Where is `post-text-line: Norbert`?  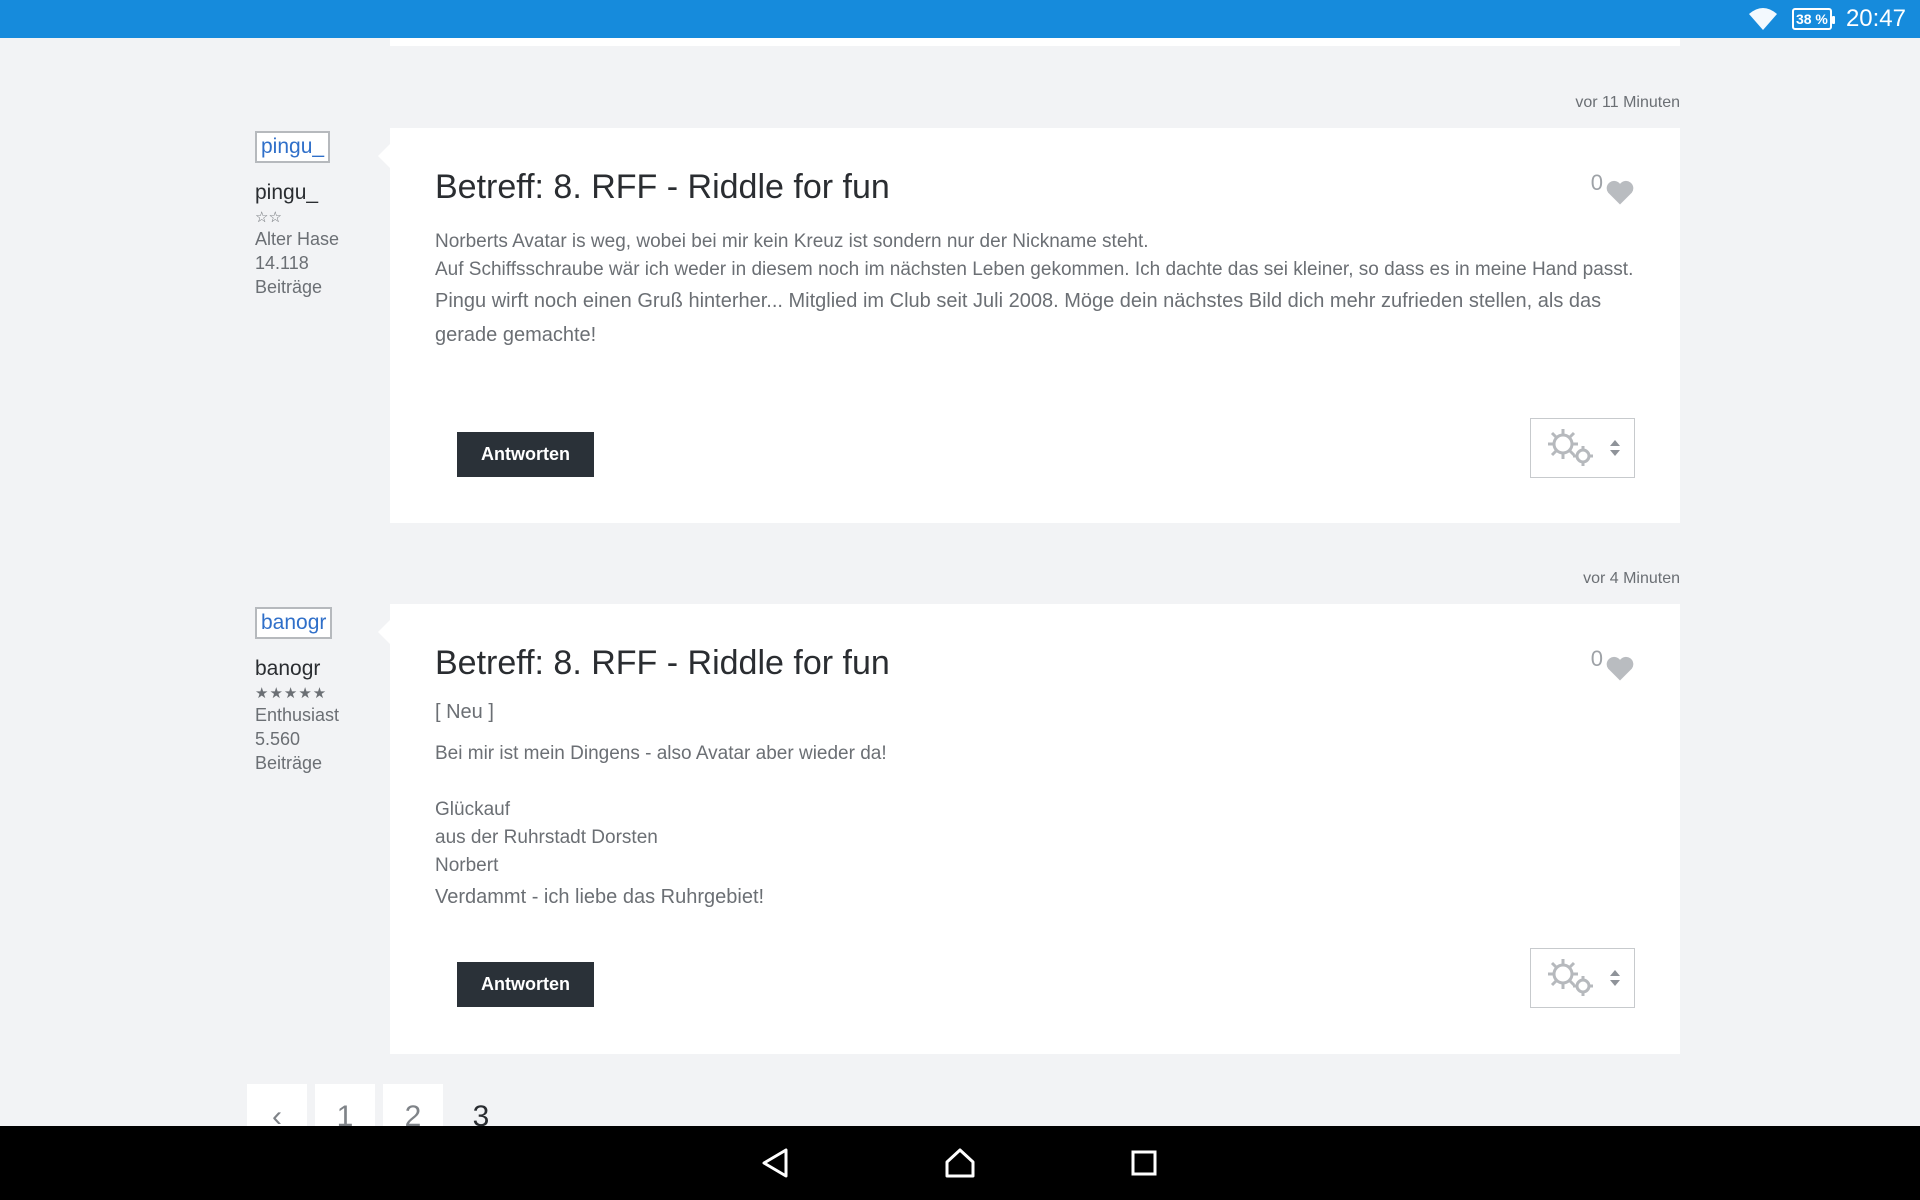 post-text-line: Norbert is located at coordinates (467, 865).